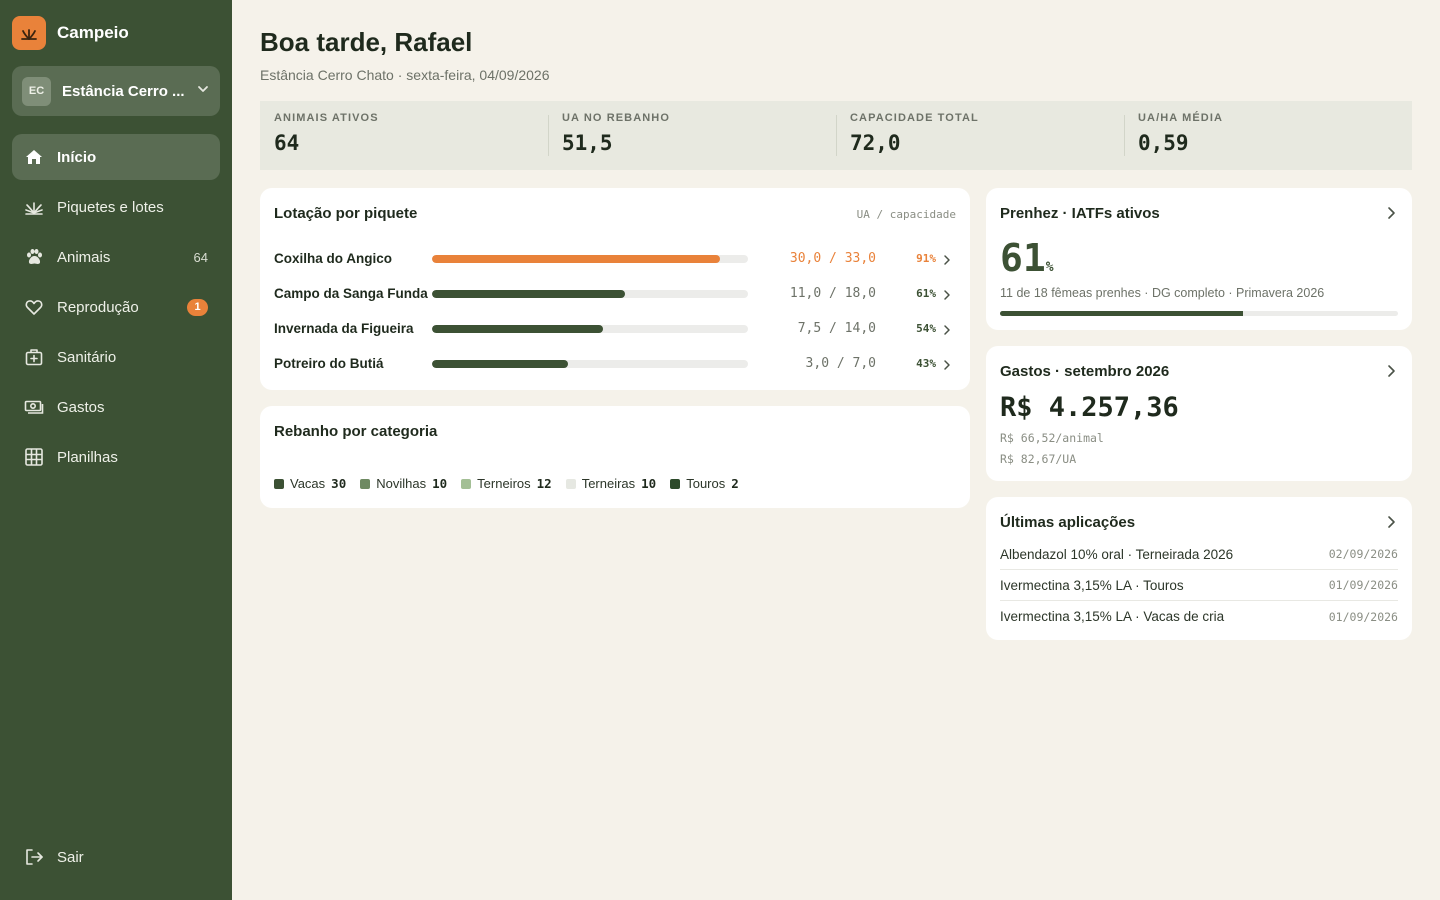  Describe the element at coordinates (366, 42) in the screenshot. I see `page-title: Boa tarde, Rafael` at that location.